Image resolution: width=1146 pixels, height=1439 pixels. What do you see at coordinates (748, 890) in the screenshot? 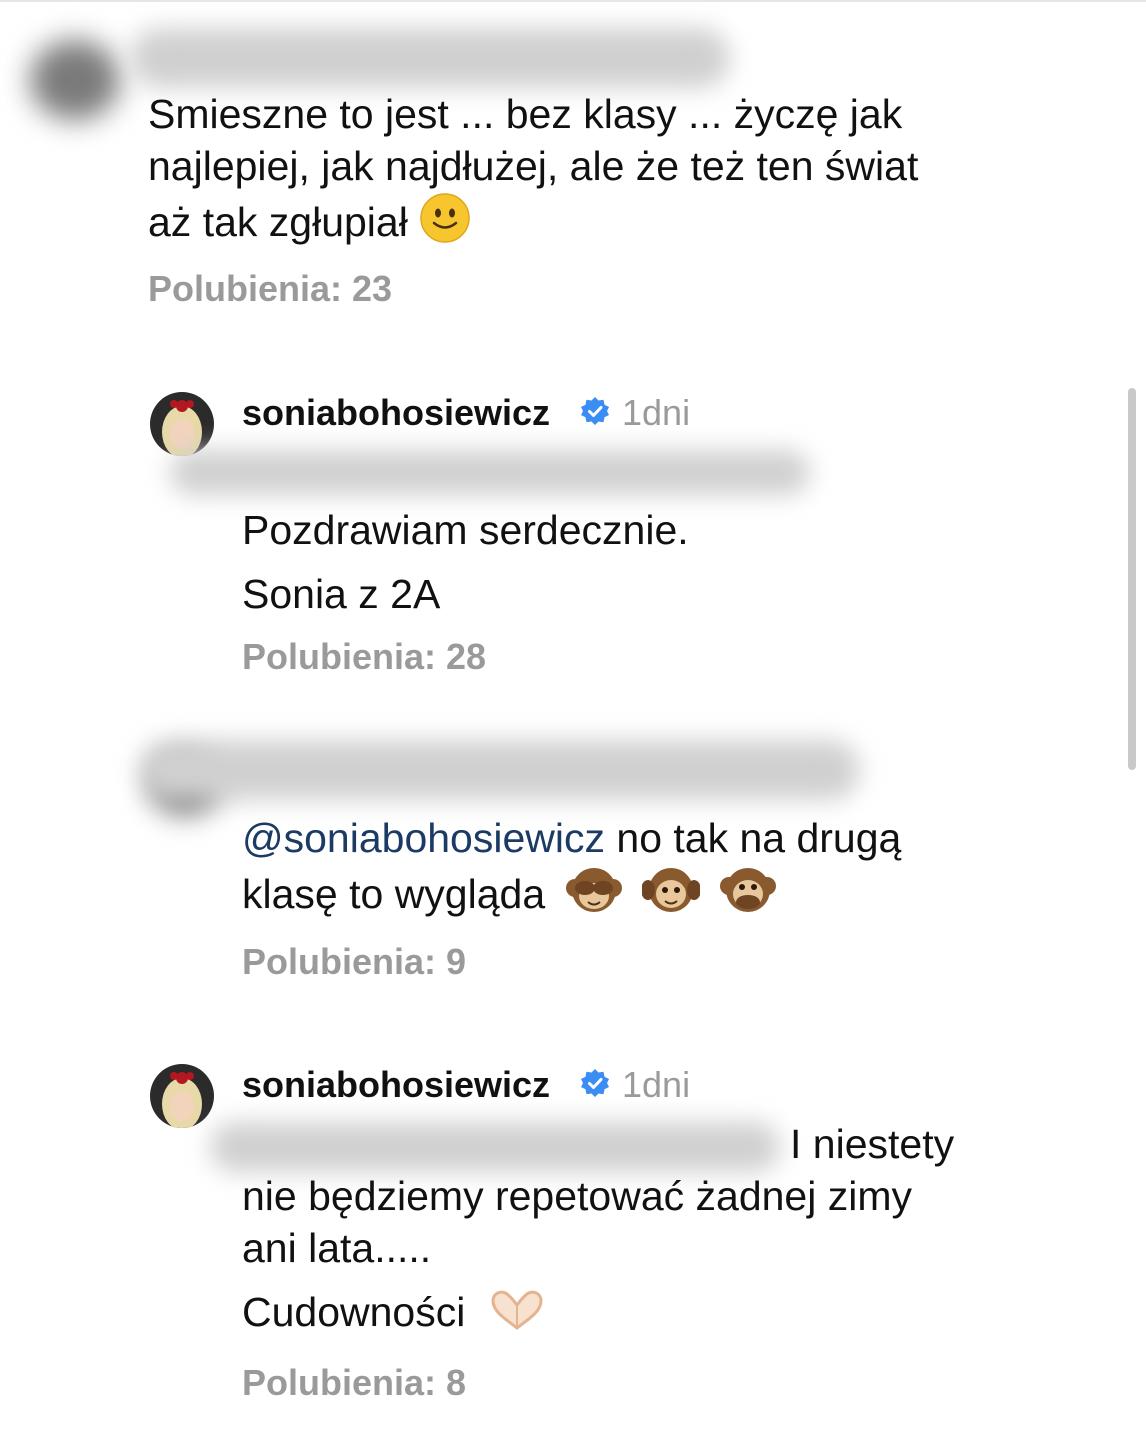
I see `speak-no-evil-monkey-icon` at bounding box center [748, 890].